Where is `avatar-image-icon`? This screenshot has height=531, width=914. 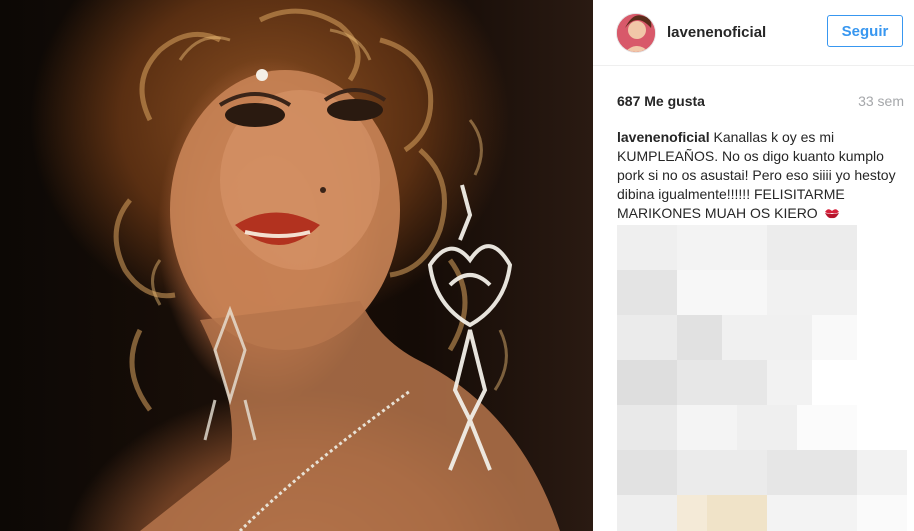
avatar-image-icon is located at coordinates (636, 33).